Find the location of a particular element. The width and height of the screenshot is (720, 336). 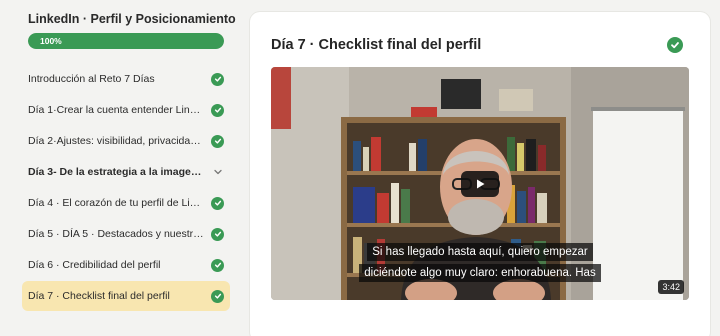

lesson-item-intro: Introducción al Reto 7 Días is located at coordinates (126, 79).